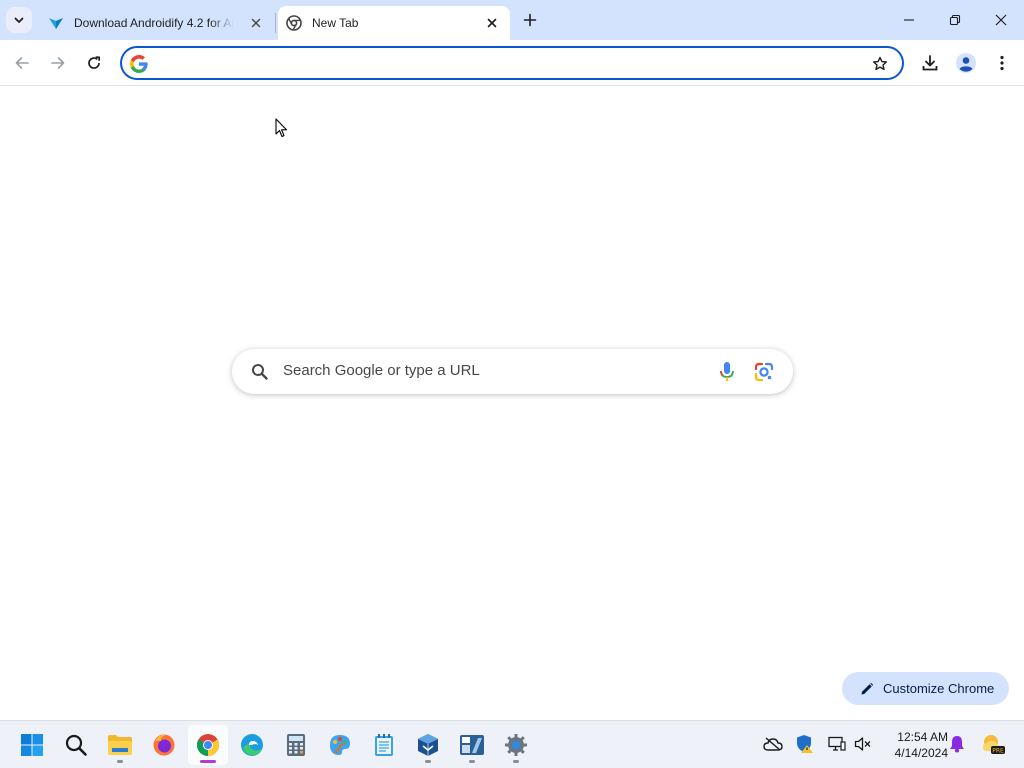  Describe the element at coordinates (154, 23) in the screenshot. I see `tab-title: Download Androidify 4.2 for Android` at that location.